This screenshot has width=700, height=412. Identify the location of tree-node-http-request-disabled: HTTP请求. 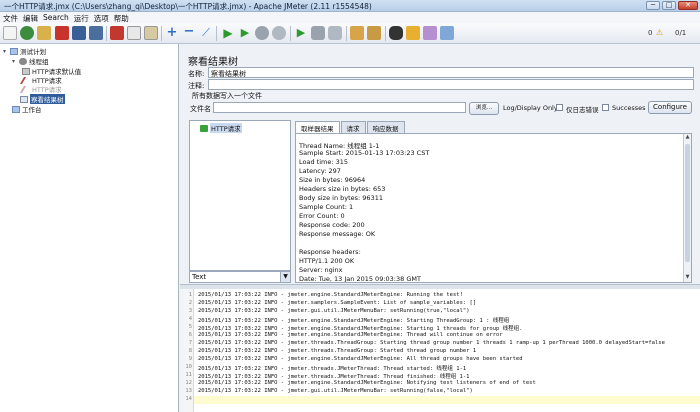
(40, 89).